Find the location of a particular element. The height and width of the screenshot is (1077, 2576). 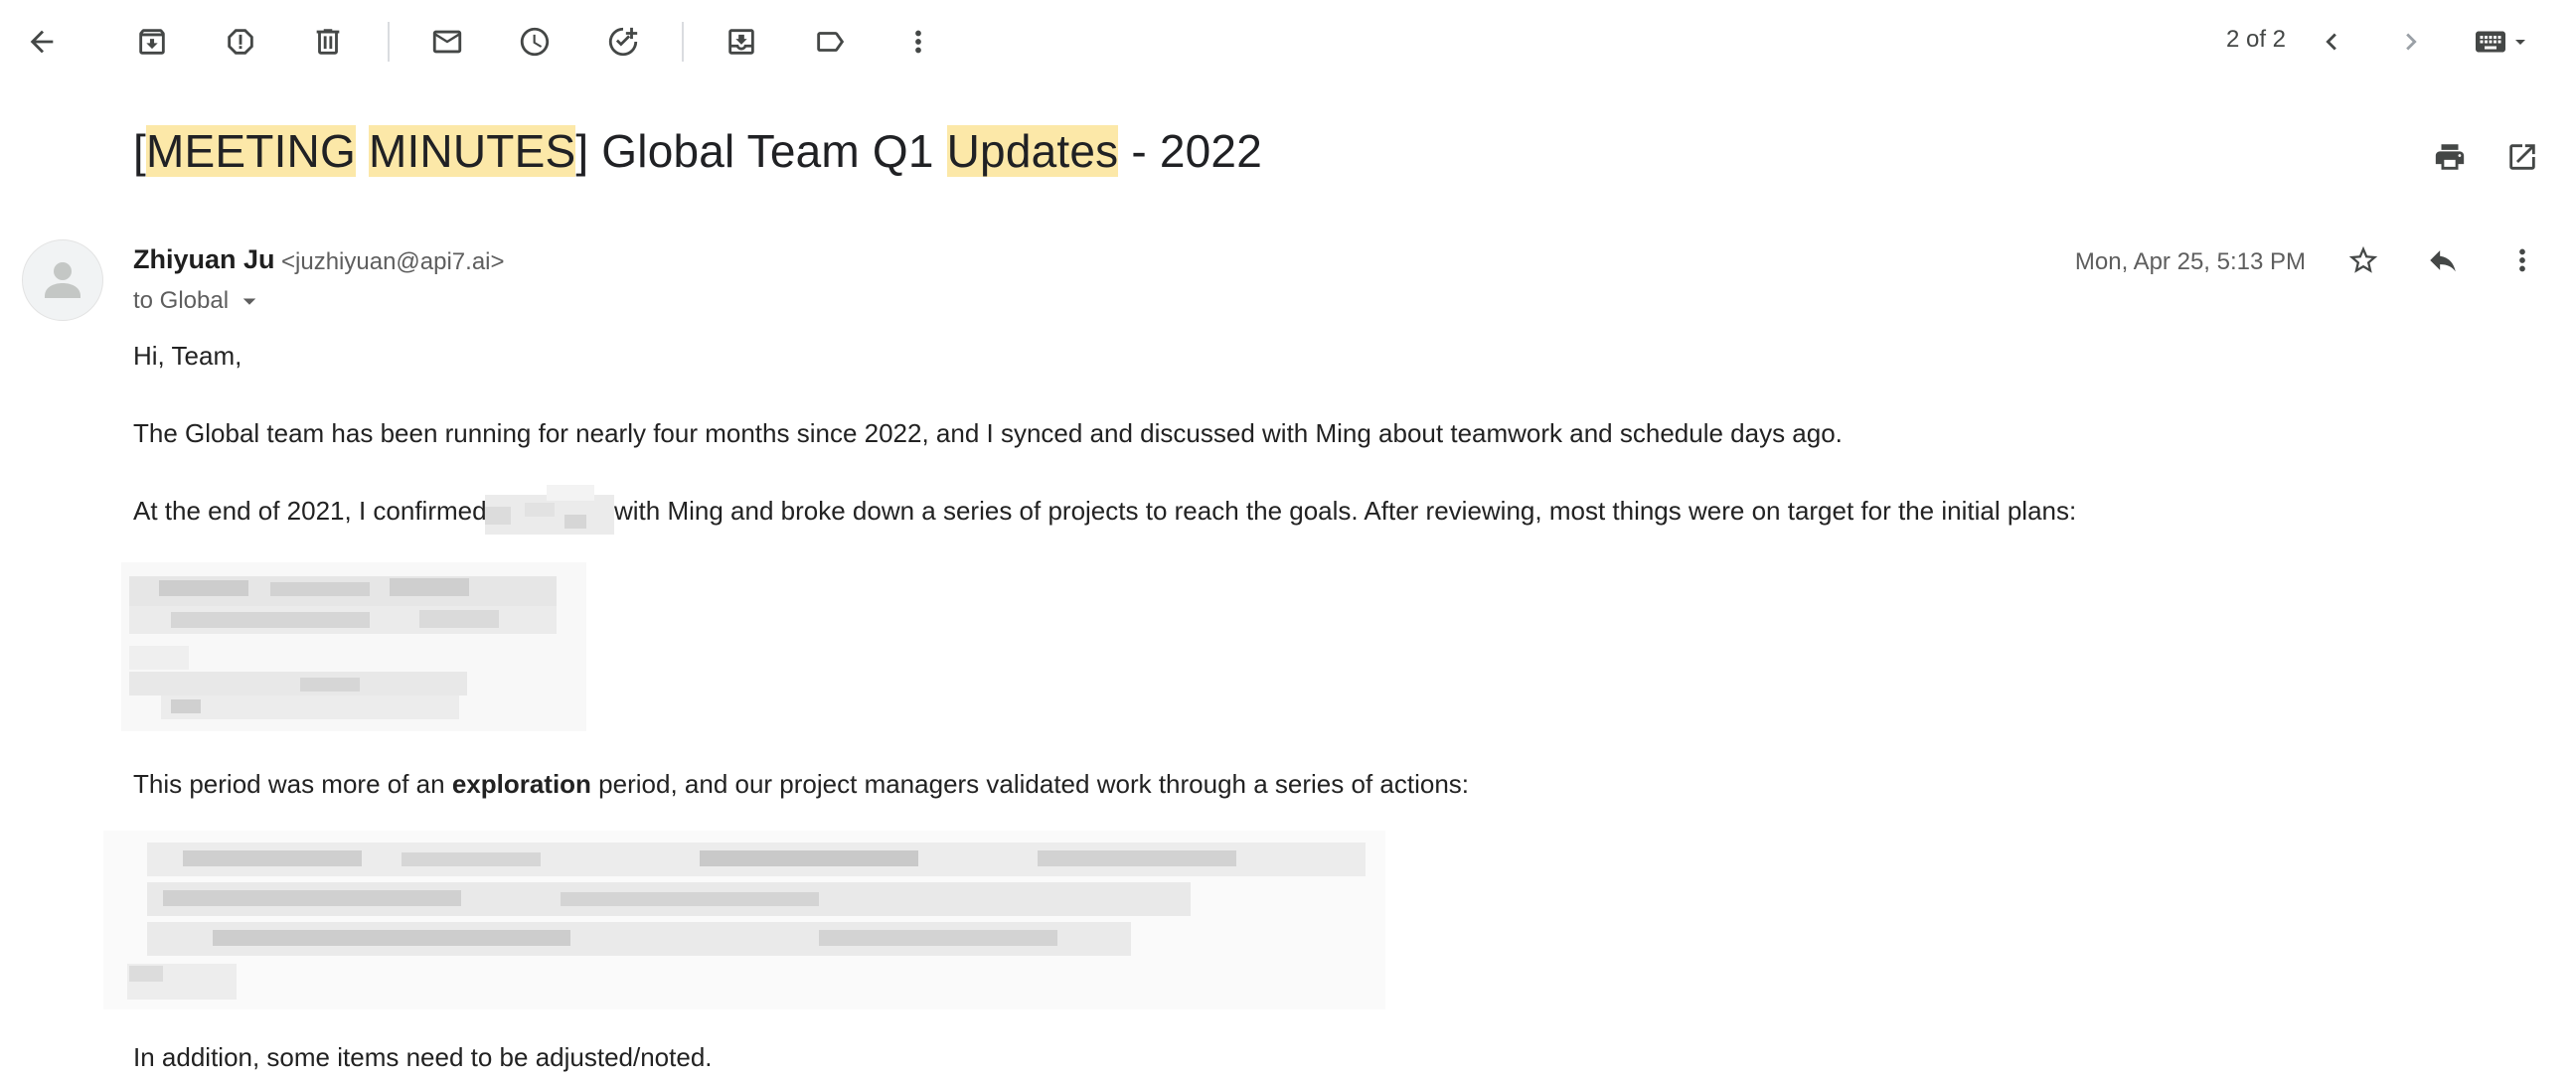

delete-icon is located at coordinates (328, 42).